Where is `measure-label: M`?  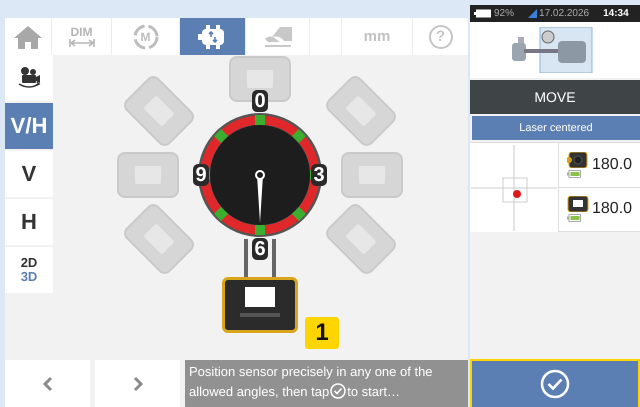
measure-label: M is located at coordinates (145, 37).